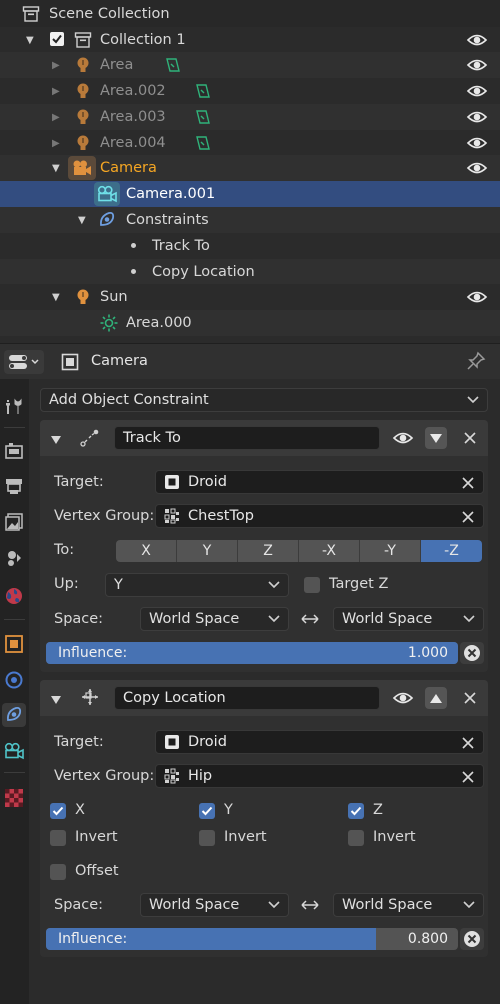 The height and width of the screenshot is (1004, 500). What do you see at coordinates (171, 516) in the screenshot?
I see `vertex-group-icon` at bounding box center [171, 516].